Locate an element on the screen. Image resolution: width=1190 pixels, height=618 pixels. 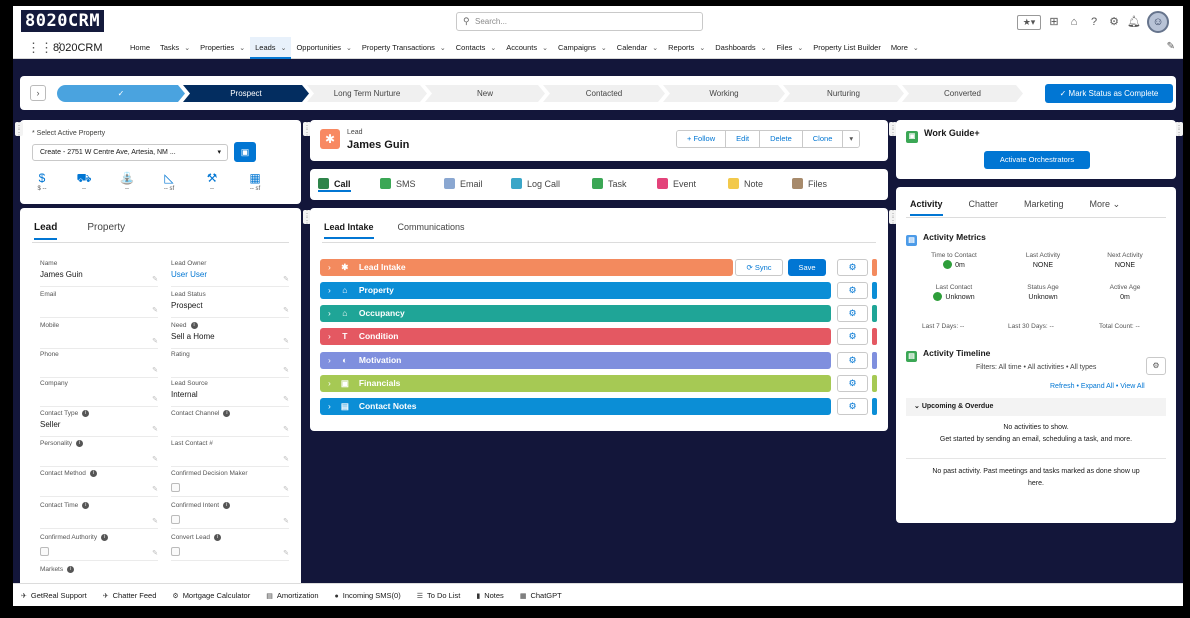
field-contact-channel: Contact Channel i ✎ is located at coordinates (230, 423).